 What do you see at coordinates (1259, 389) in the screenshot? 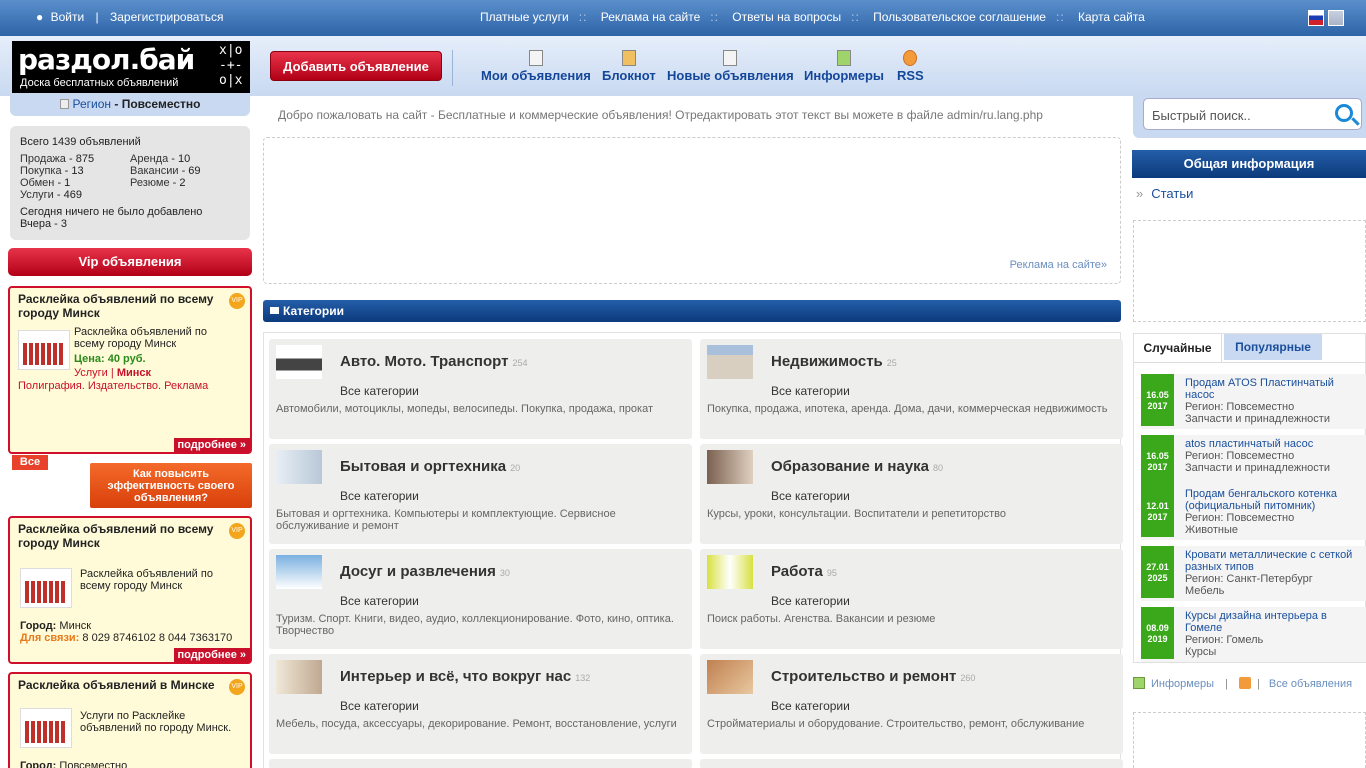
I see `item-title-link: Продам ATOS Пластинчатый насос` at bounding box center [1259, 389].